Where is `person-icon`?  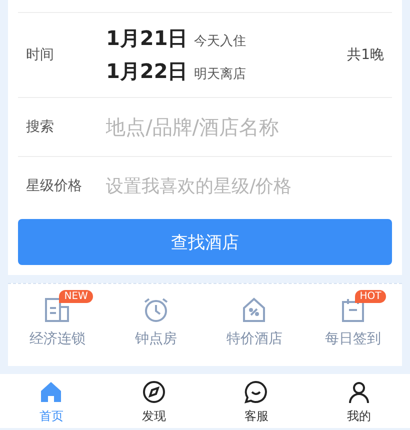 person-icon is located at coordinates (358, 392).